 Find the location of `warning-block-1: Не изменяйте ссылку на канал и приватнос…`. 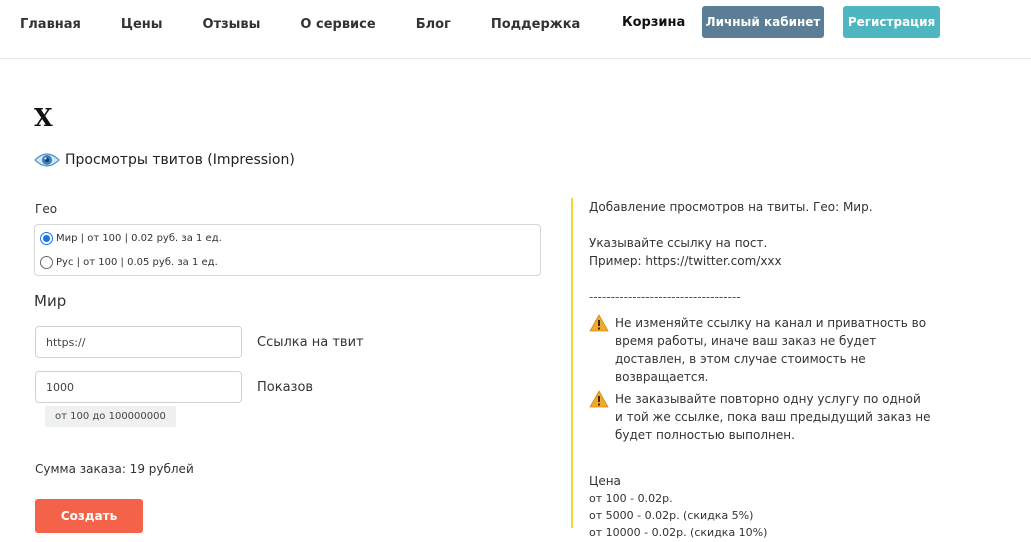

warning-block-1: Не изменяйте ссылку на канал и приватнос… is located at coordinates (760, 350).